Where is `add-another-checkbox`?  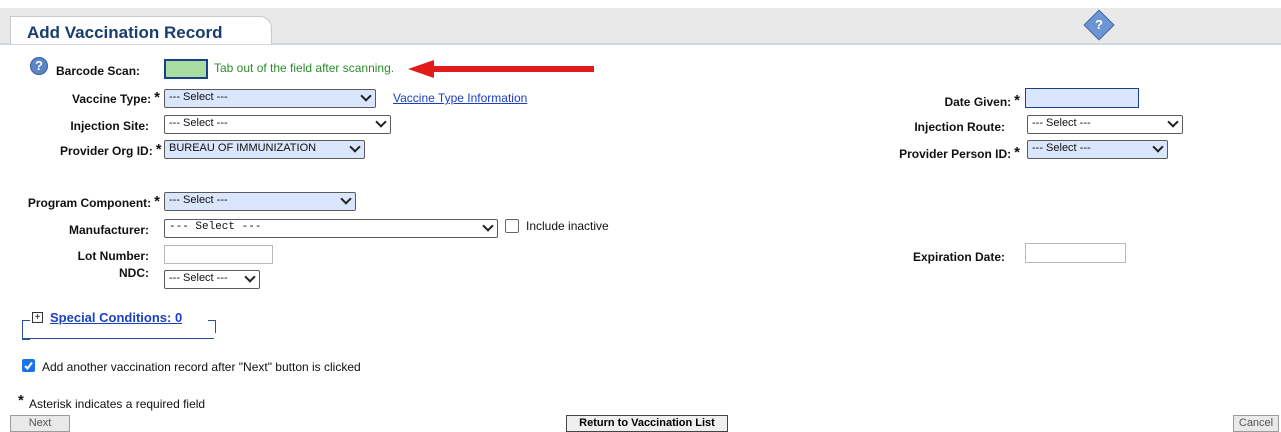
add-another-checkbox is located at coordinates (28, 365).